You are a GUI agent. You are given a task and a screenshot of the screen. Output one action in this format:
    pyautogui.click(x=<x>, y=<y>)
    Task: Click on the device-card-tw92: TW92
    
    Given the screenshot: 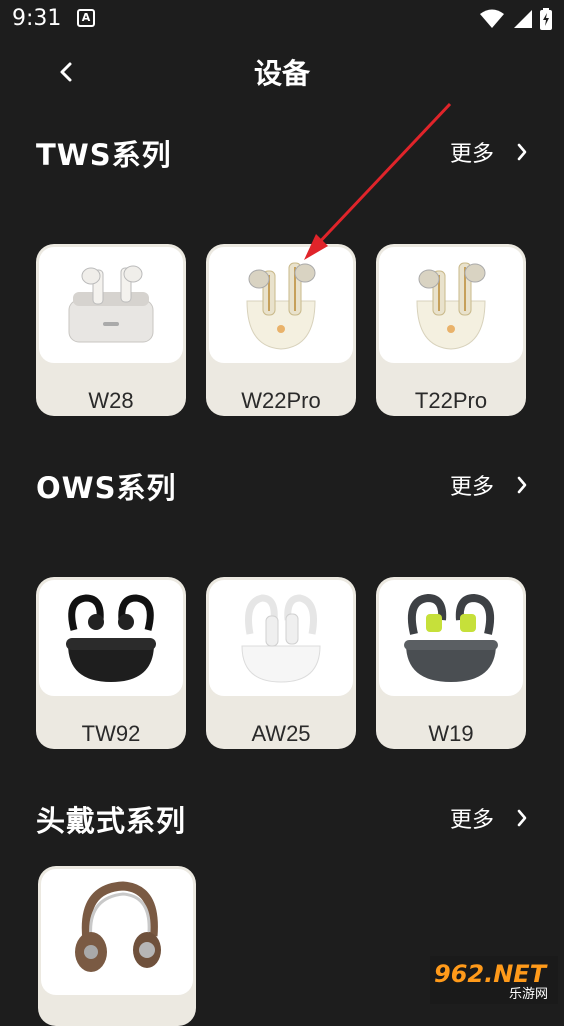 What is the action you would take?
    pyautogui.click(x=111, y=663)
    